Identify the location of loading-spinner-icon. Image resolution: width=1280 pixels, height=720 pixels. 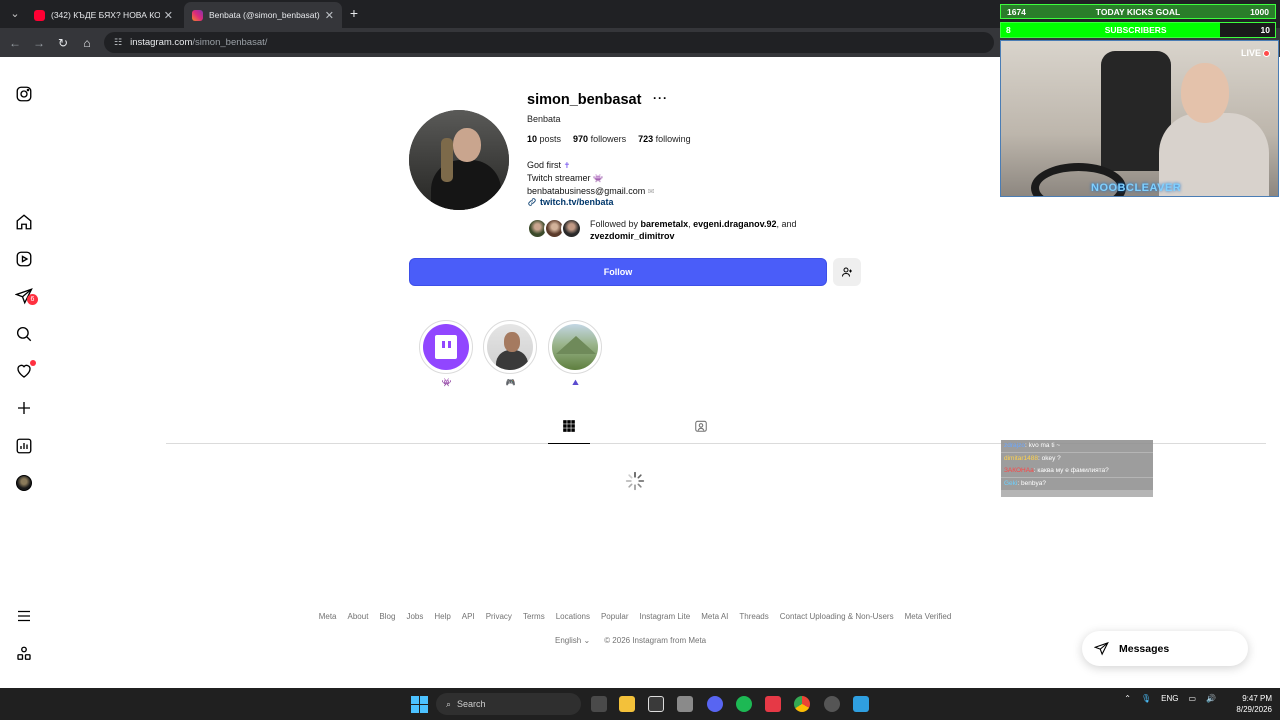
(635, 481).